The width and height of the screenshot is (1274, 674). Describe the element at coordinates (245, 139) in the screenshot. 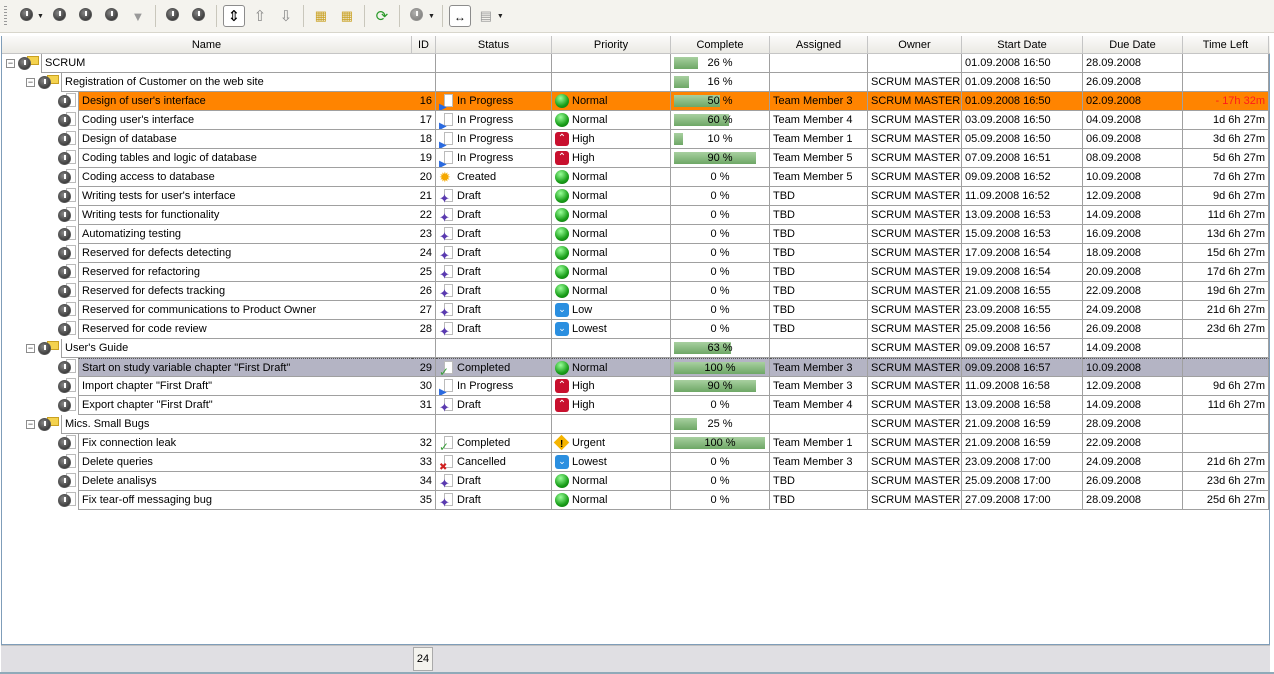

I see `task-name: Design of database` at that location.